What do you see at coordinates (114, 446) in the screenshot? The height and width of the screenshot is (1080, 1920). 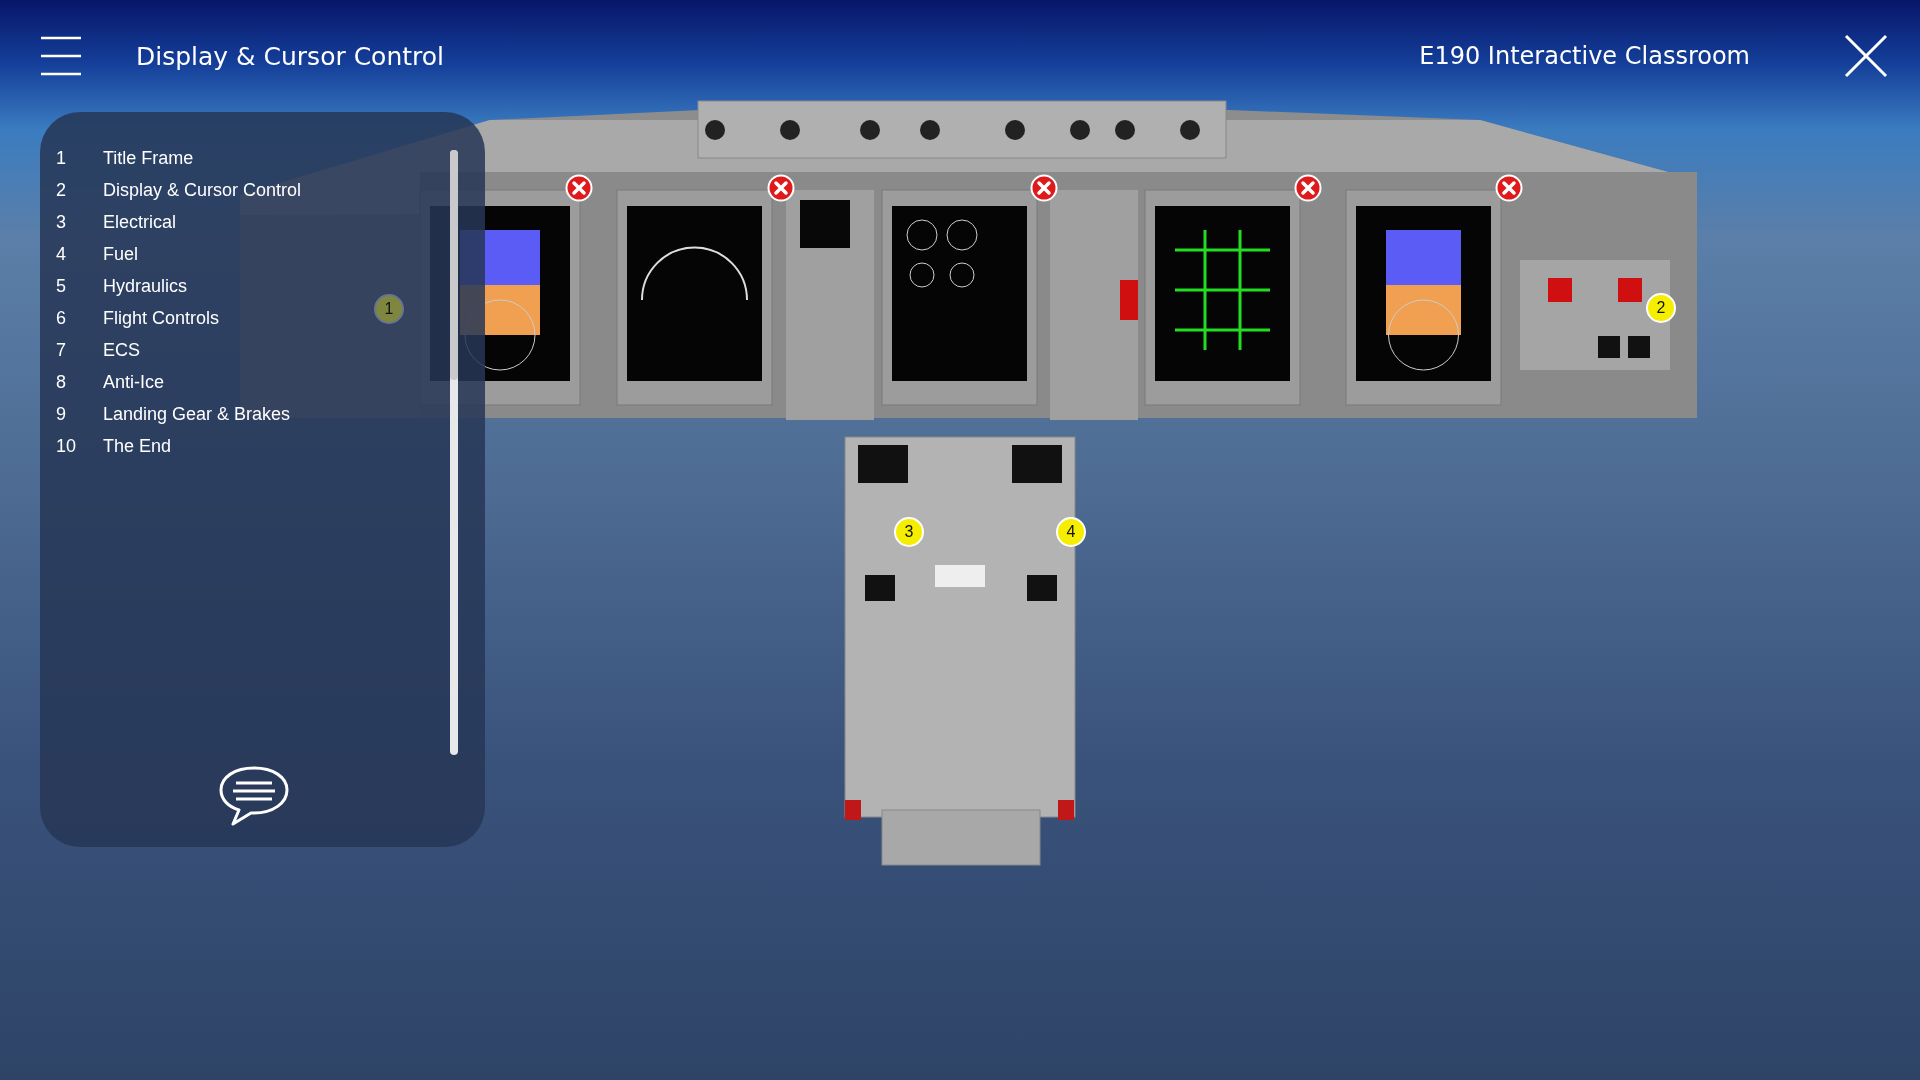 I see `menu-item: 10 The End` at bounding box center [114, 446].